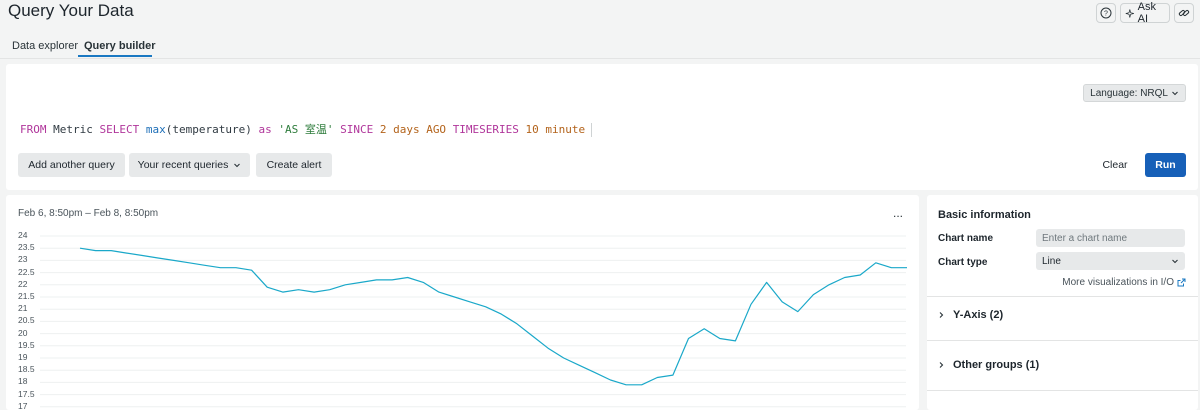 The height and width of the screenshot is (410, 1200). I want to click on tab-query-builder: Query builder, so click(120, 46).